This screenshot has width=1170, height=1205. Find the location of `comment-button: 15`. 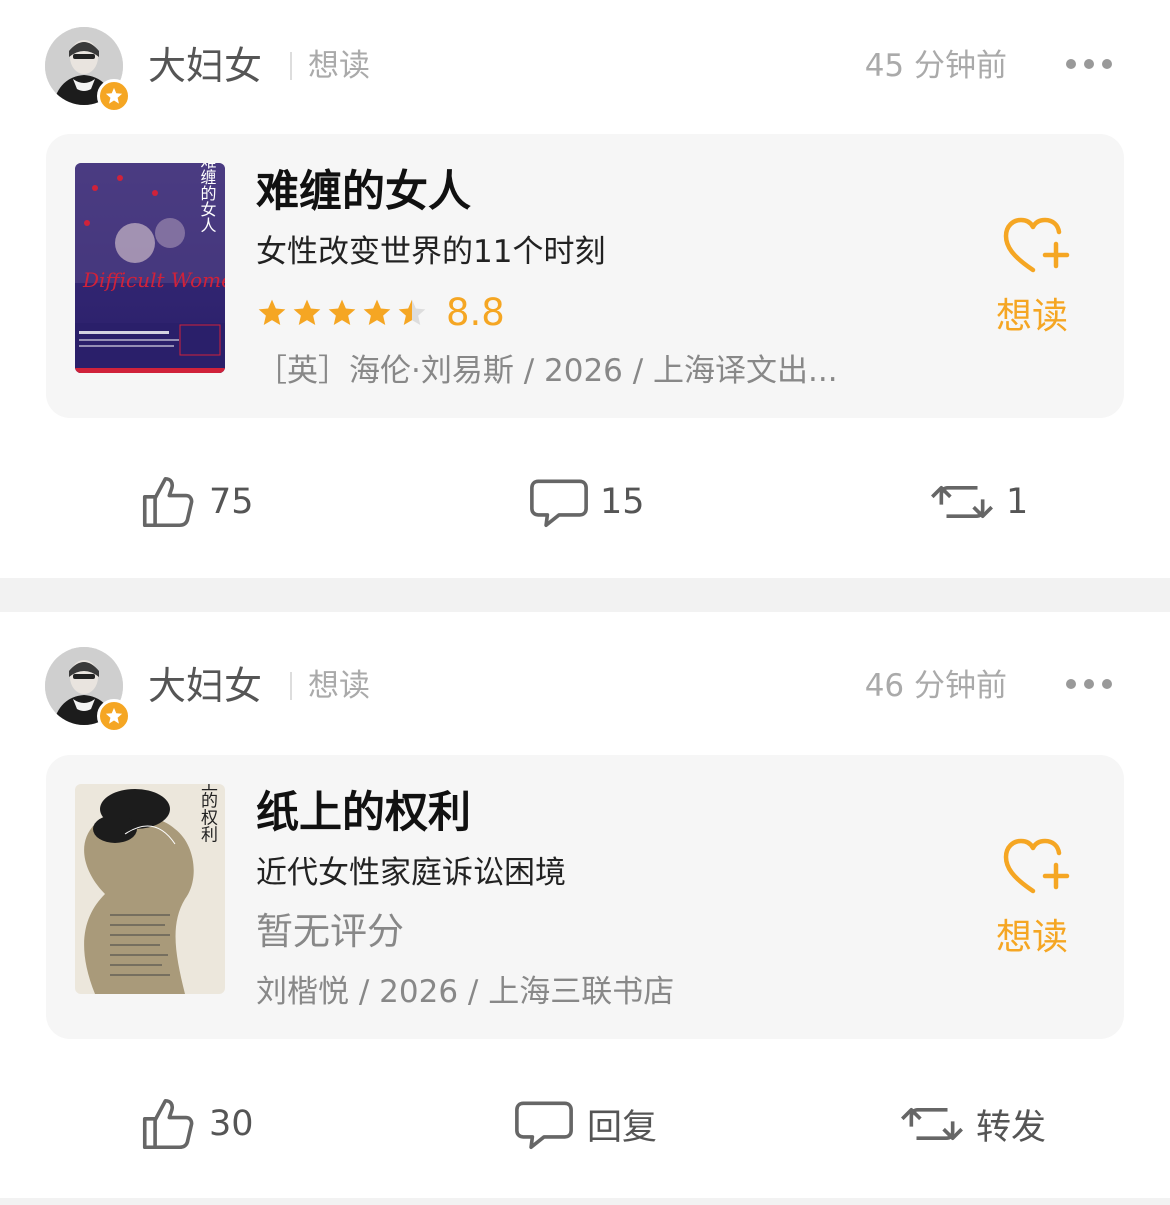

comment-button: 15 is located at coordinates (586, 502).